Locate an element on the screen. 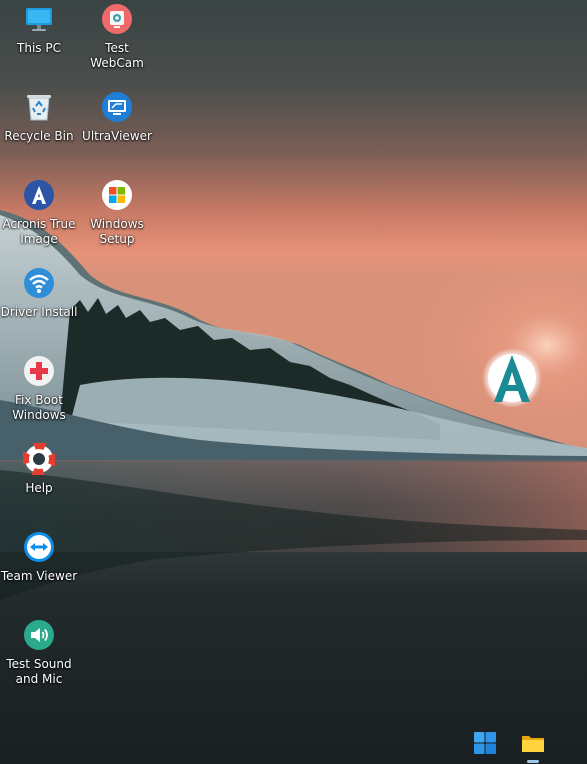 The image size is (587, 764). wifi-icon is located at coordinates (39, 283).